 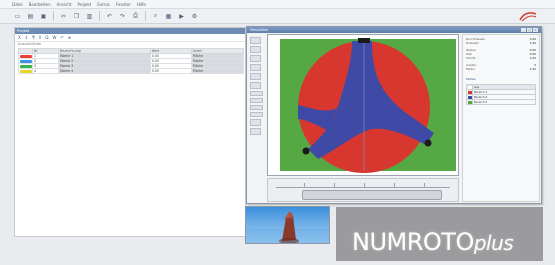 What do you see at coordinates (141, 4) in the screenshot?
I see `menu-help: Hilfe` at bounding box center [141, 4].